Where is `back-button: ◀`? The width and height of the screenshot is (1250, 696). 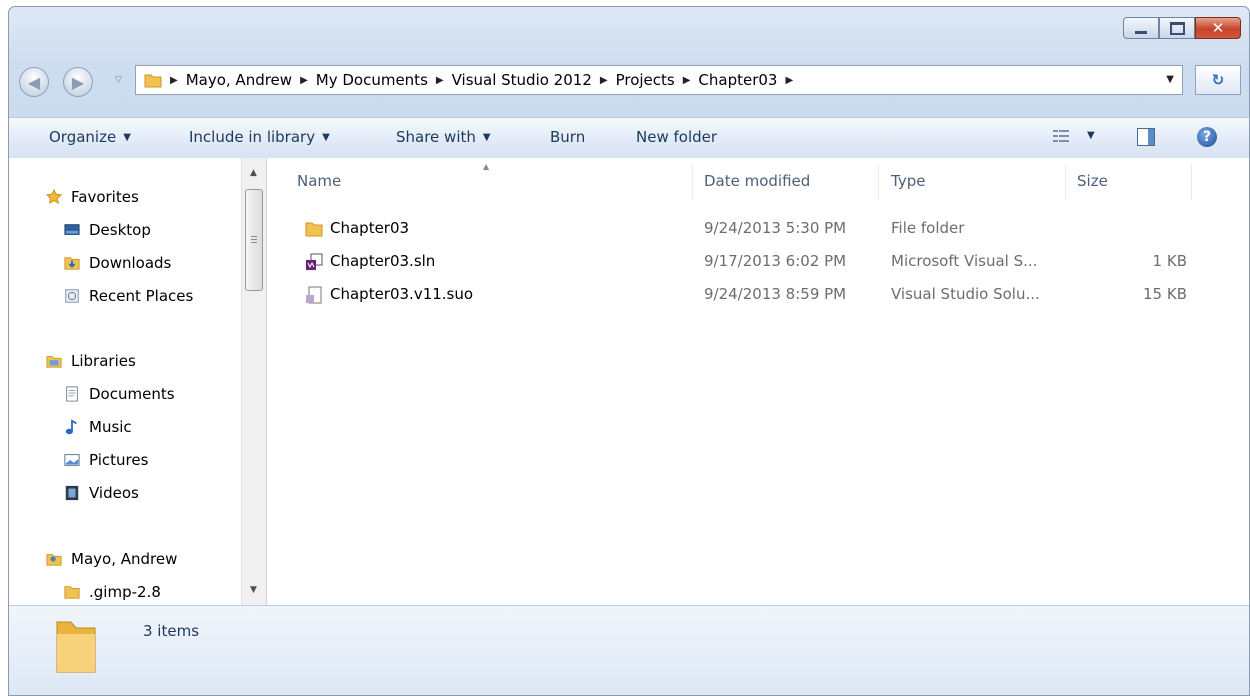 back-button: ◀ is located at coordinates (34, 82).